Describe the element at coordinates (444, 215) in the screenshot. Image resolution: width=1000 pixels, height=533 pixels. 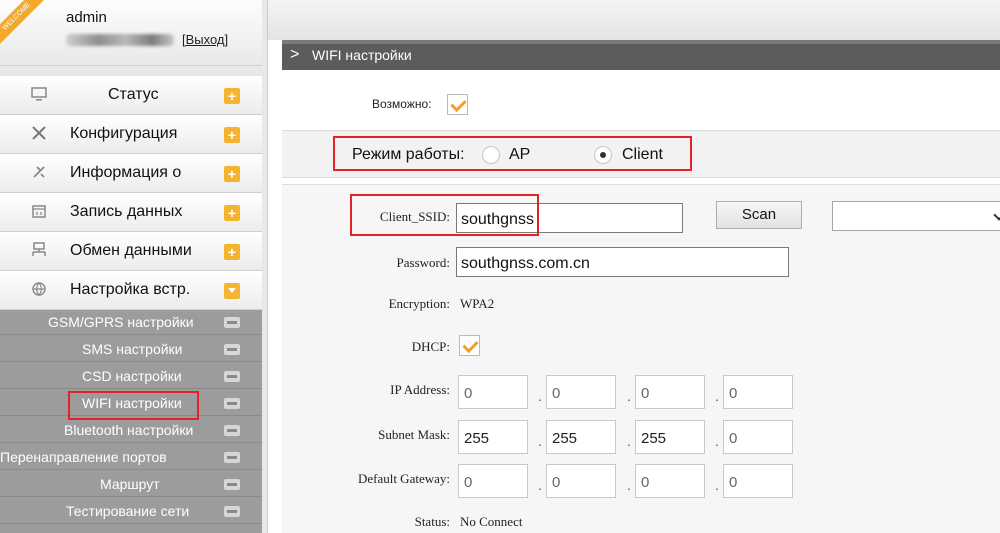
I see `highlight-ssid` at that location.